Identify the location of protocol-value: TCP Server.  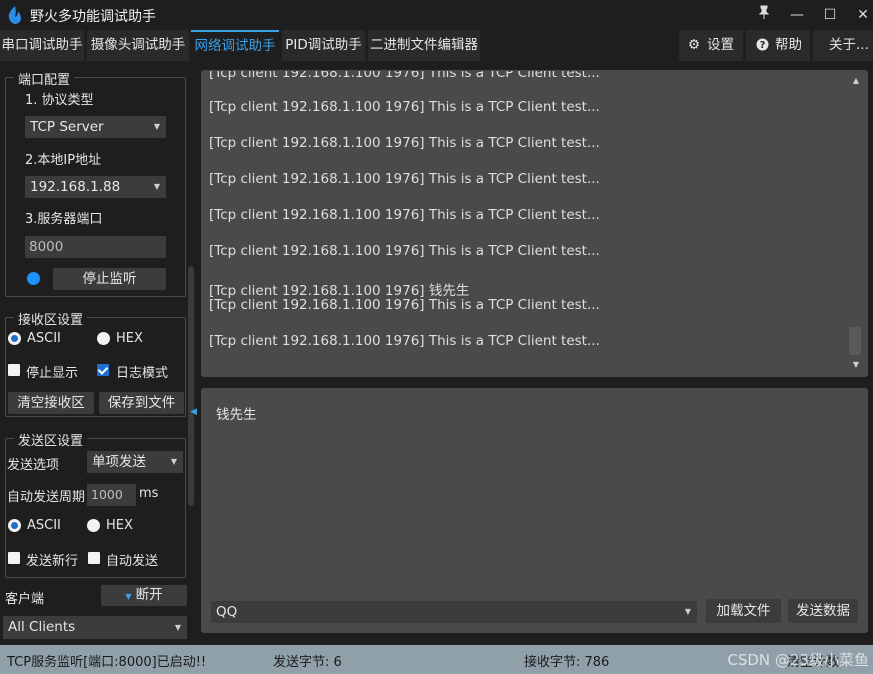
(67, 127).